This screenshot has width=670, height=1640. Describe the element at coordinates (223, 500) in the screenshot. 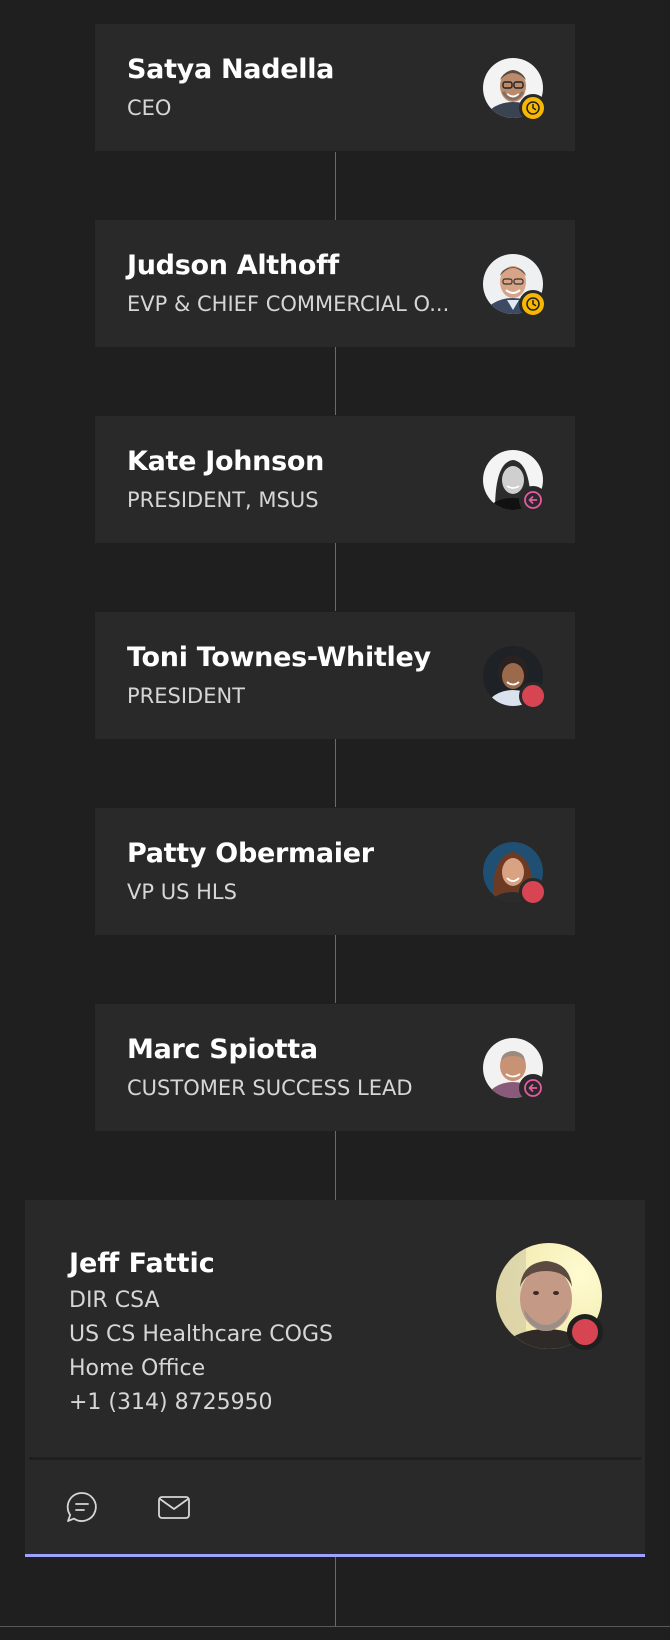

I see `person-title: PRESIDENT, MSUS` at that location.